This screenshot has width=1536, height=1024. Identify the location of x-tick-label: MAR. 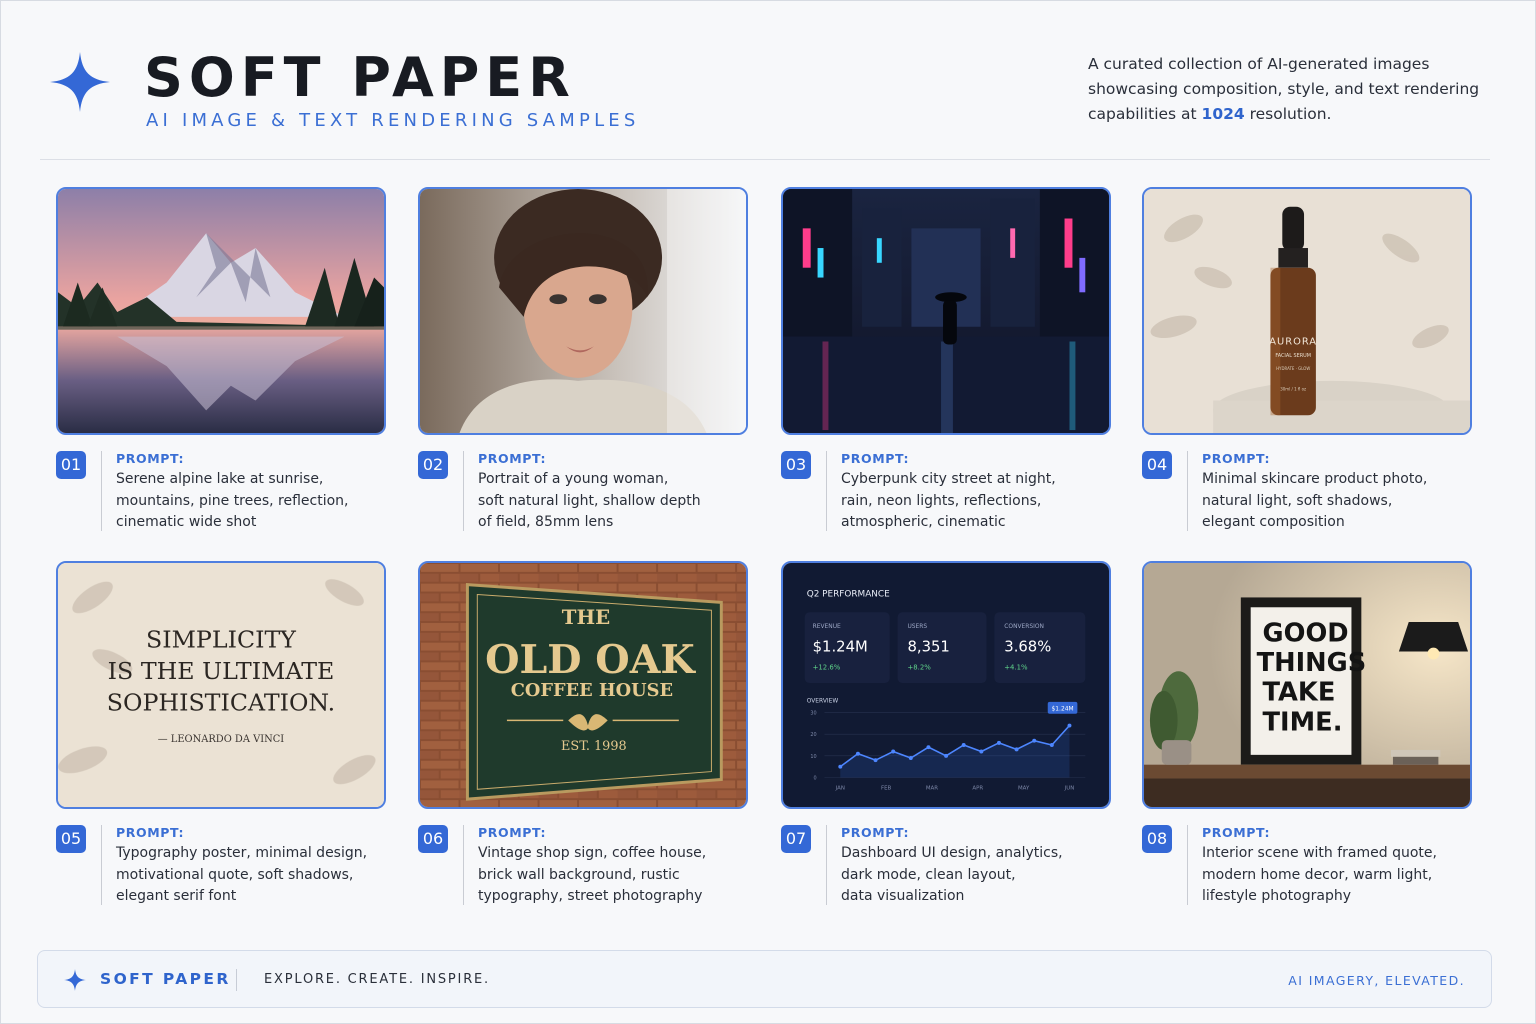
(932, 788).